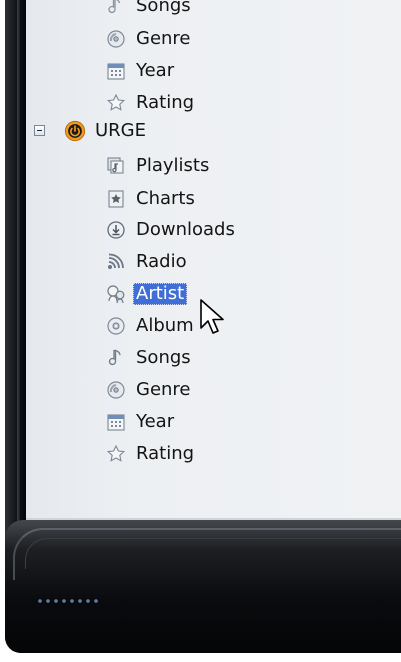  What do you see at coordinates (116, 326) in the screenshot?
I see `album-disc-icon` at bounding box center [116, 326].